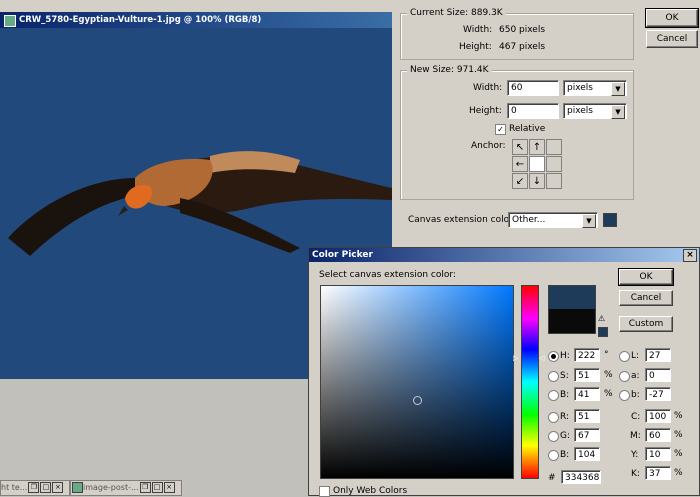 Image resolution: width=700 pixels, height=497 pixels. I want to click on taskbar-item-2: image-post-... ❐ □ ×, so click(126, 488).